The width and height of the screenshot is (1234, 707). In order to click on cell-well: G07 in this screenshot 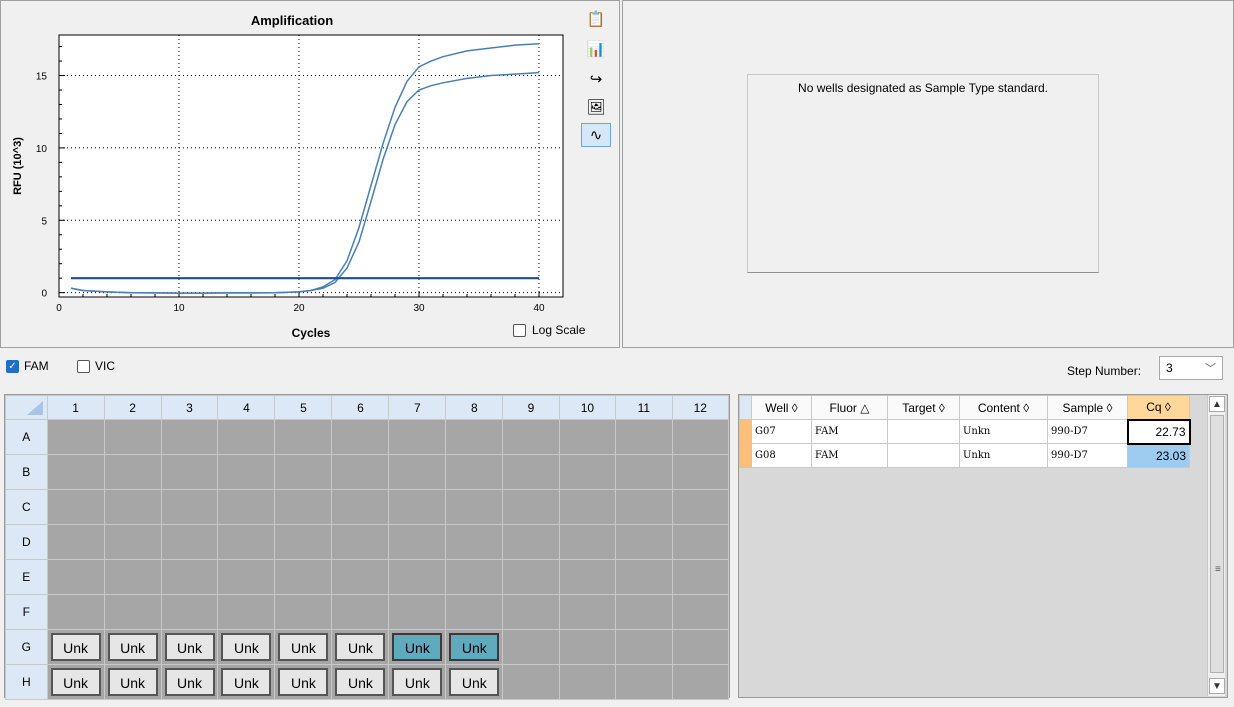, I will do `click(781, 431)`.